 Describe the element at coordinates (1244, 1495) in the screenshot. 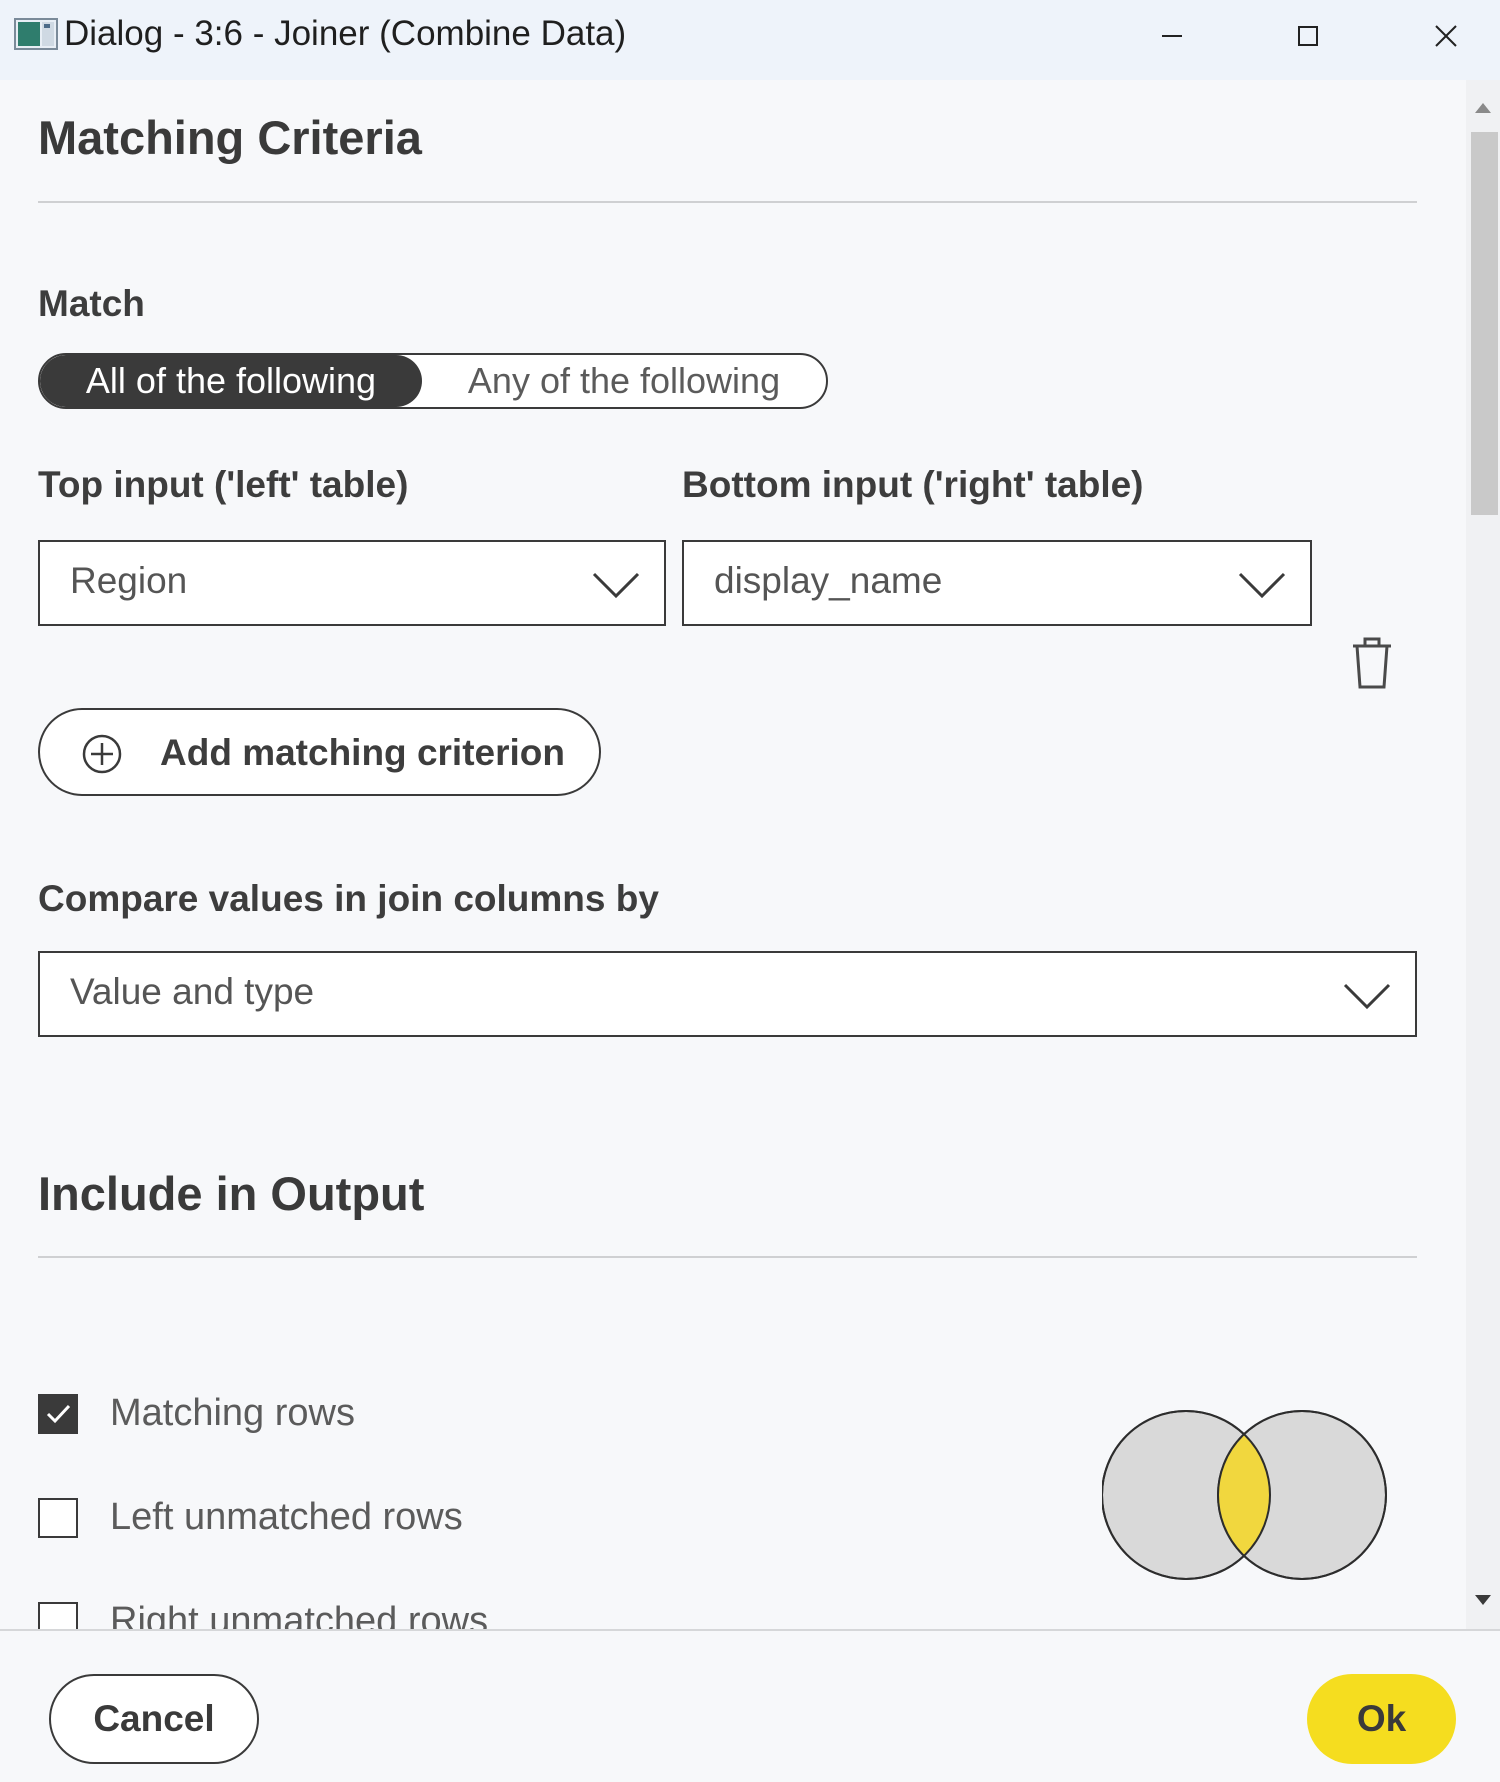

I see `join-venn-diagram` at that location.